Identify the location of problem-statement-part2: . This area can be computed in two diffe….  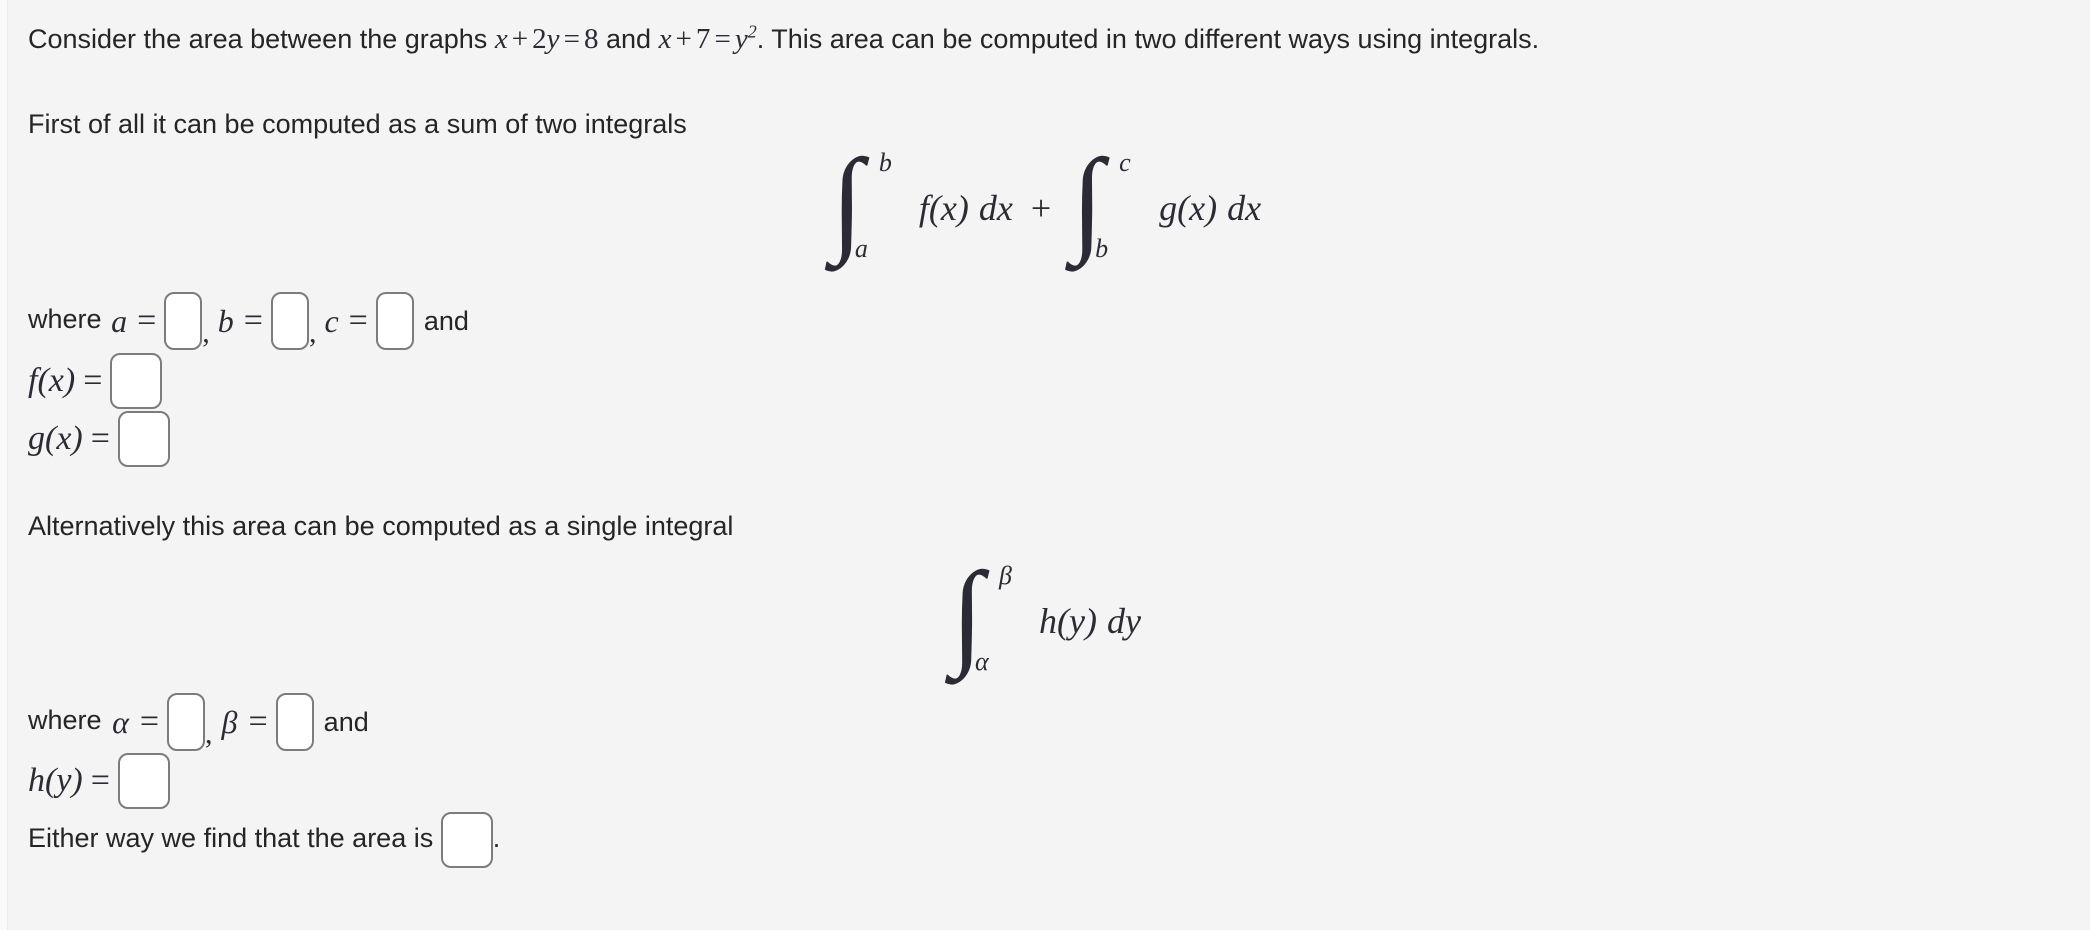
(1148, 39).